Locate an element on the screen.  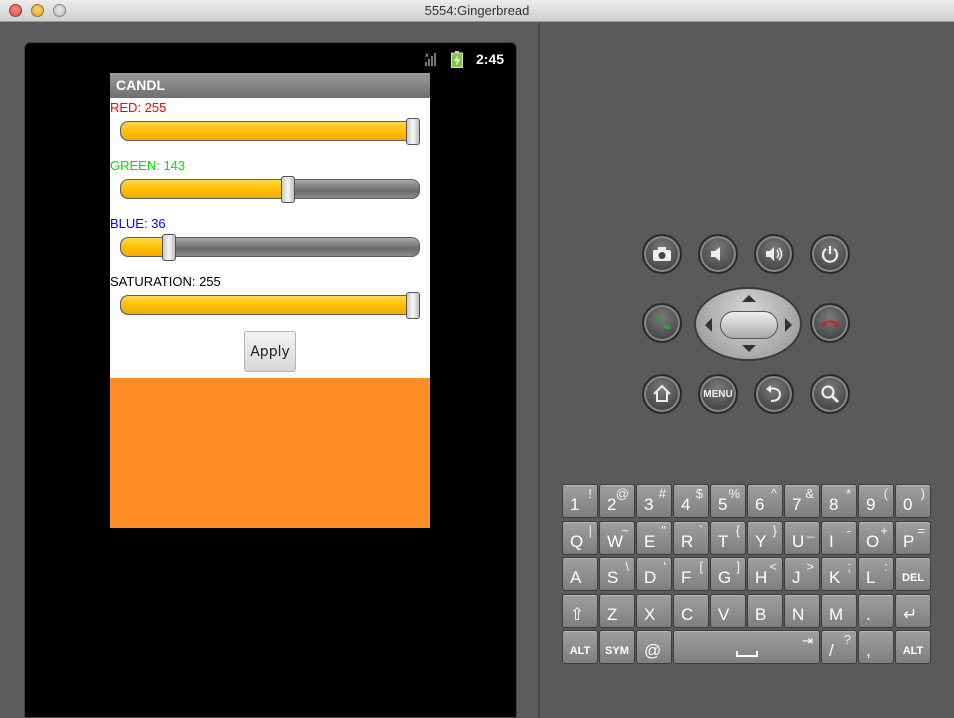
volume-down-button is located at coordinates (718, 254).